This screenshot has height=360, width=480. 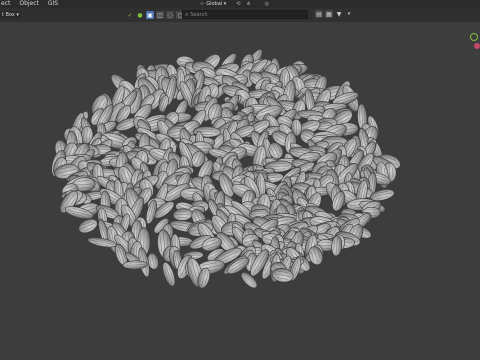 What do you see at coordinates (160, 15) in the screenshot?
I see `box-select-icon: ◫` at bounding box center [160, 15].